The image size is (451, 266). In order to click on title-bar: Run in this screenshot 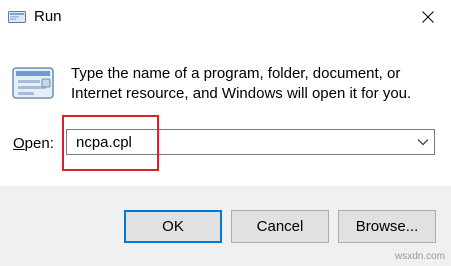, I will do `click(225, 17)`.